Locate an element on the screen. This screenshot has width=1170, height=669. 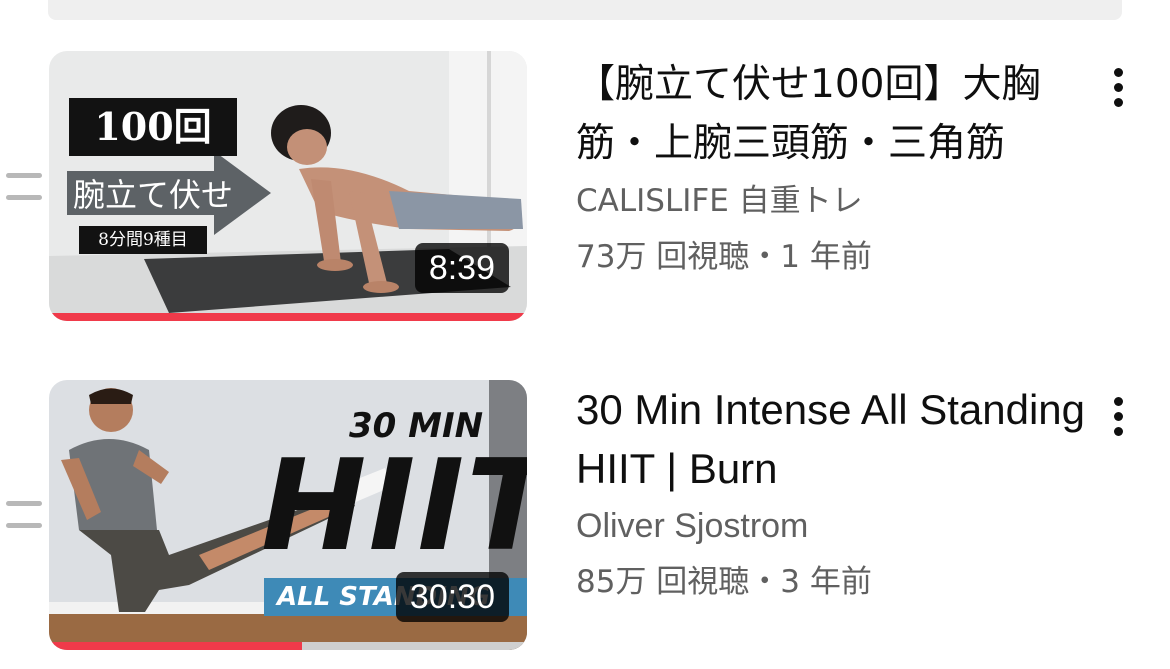
search-bar-edge is located at coordinates (585, 10).